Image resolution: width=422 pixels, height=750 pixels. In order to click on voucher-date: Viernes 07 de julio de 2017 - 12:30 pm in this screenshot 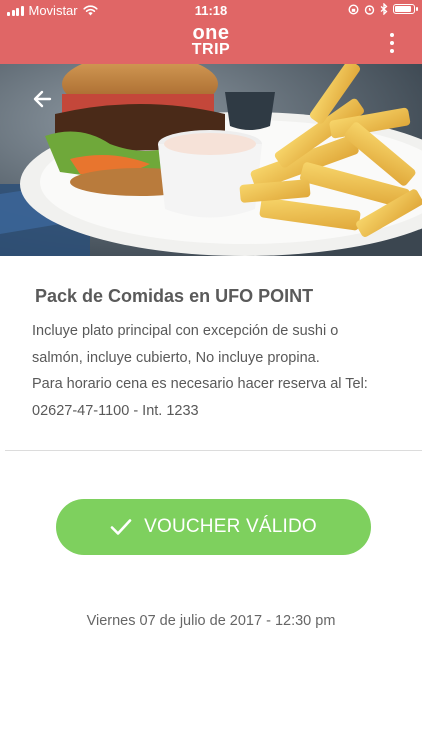, I will do `click(211, 621)`.